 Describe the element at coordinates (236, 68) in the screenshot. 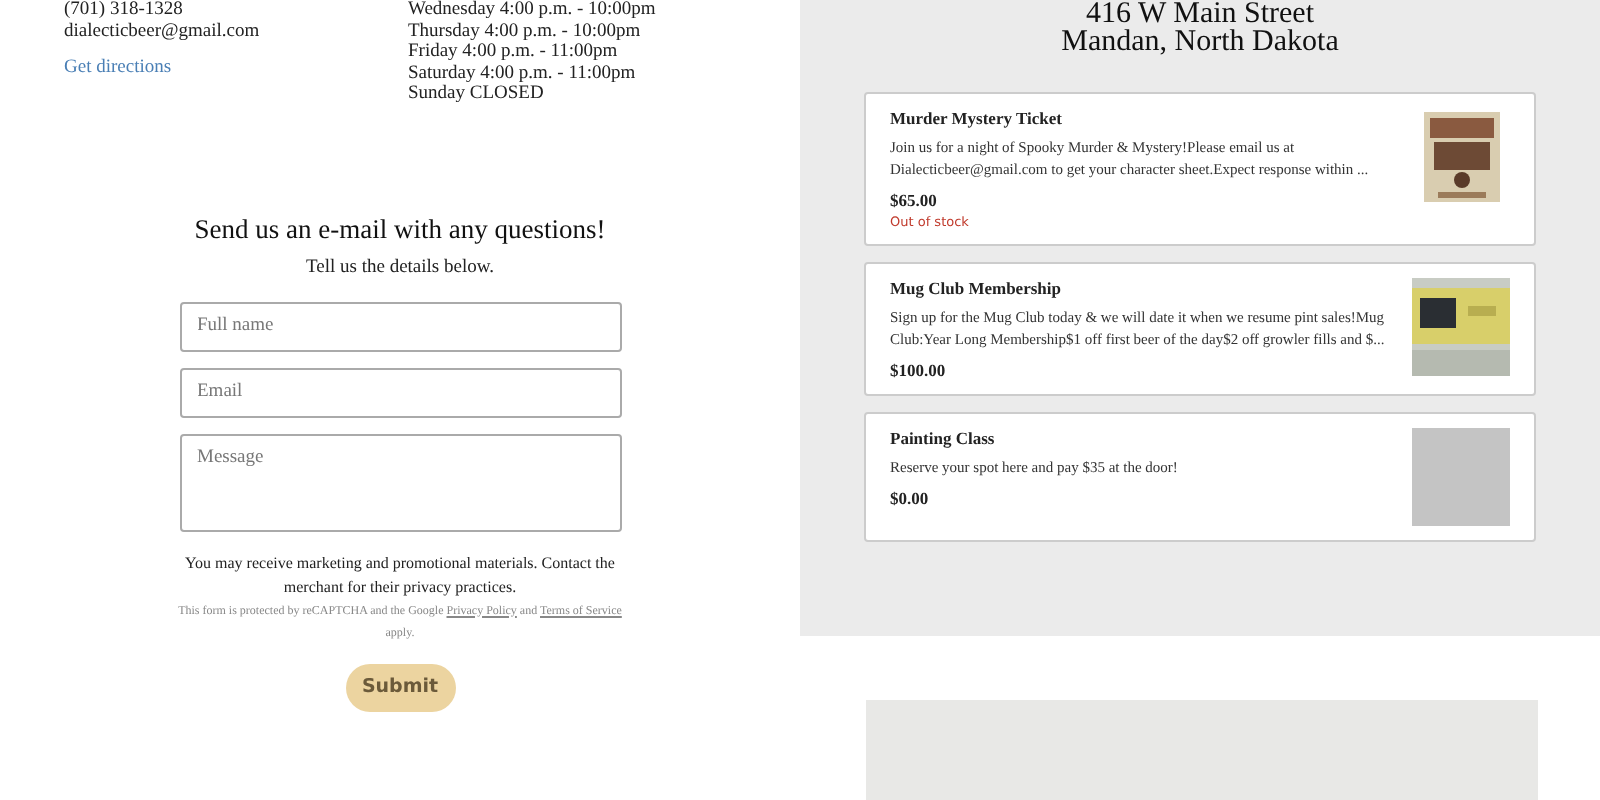

I see `directions-link: Get directions` at that location.